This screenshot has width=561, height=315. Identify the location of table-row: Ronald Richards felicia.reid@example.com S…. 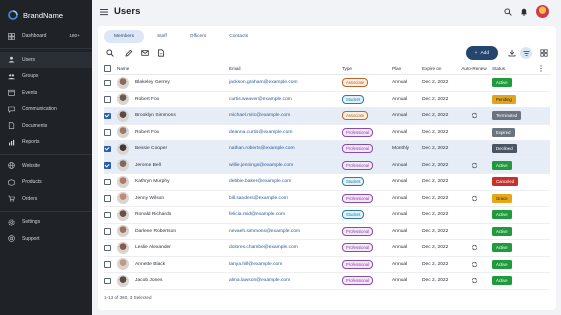
(327, 215).